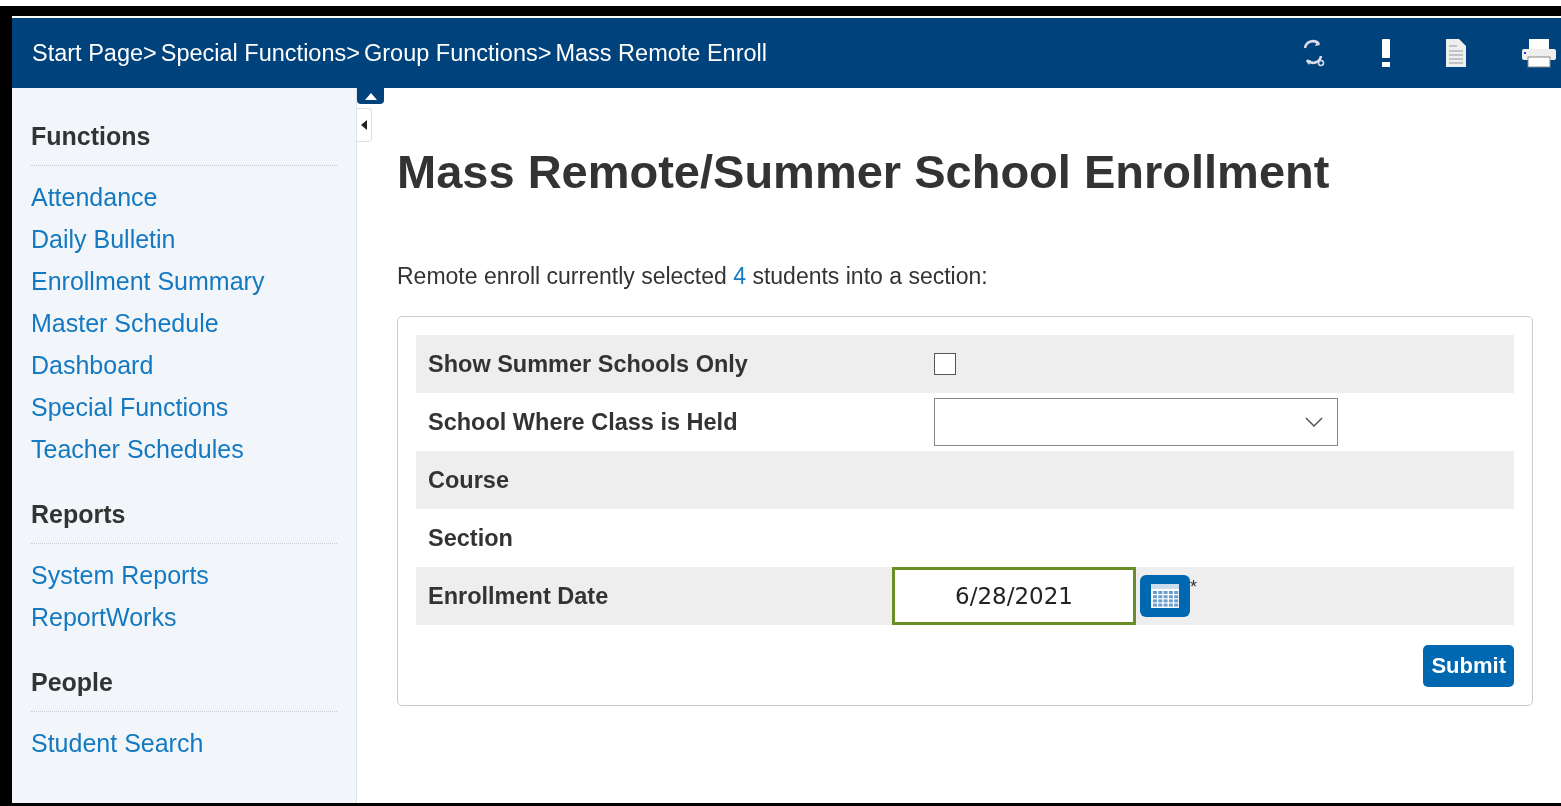  What do you see at coordinates (184, 575) in the screenshot?
I see `sidebar-link: System Reports` at bounding box center [184, 575].